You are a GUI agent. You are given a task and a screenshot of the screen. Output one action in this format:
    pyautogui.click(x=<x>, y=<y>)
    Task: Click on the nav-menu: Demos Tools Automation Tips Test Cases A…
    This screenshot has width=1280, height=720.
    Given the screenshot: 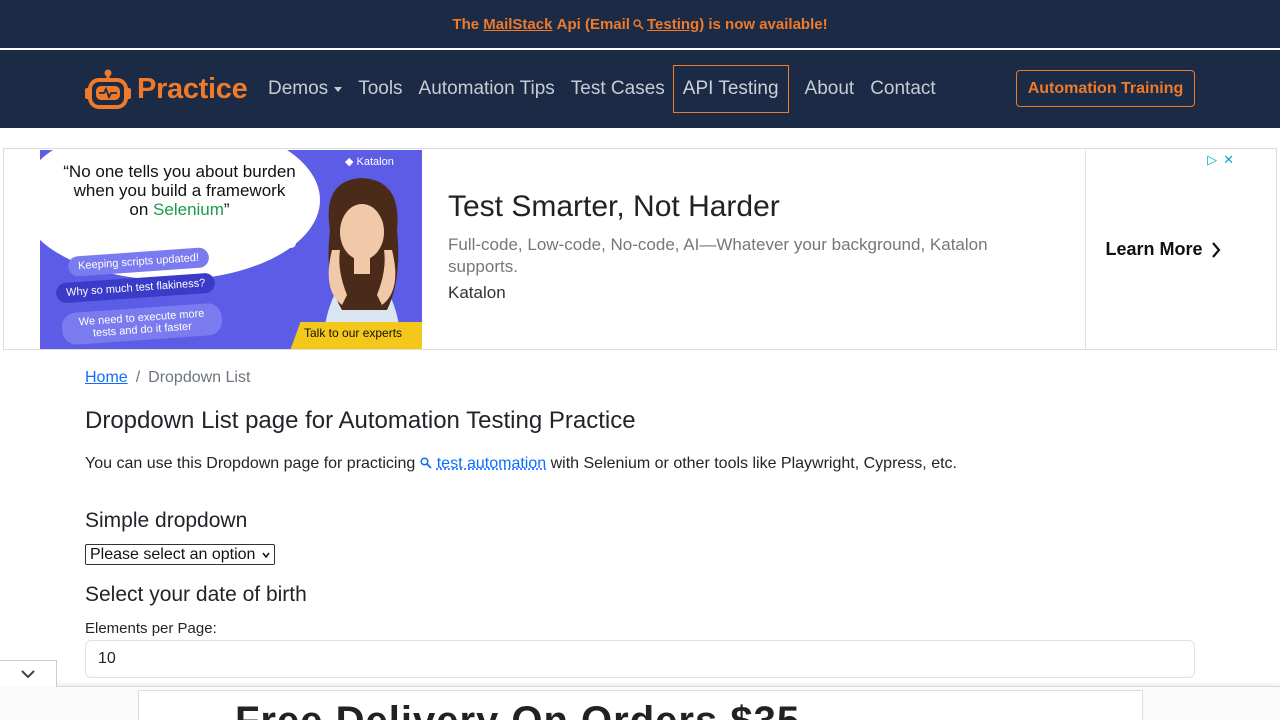 What is the action you would take?
    pyautogui.click(x=606, y=89)
    